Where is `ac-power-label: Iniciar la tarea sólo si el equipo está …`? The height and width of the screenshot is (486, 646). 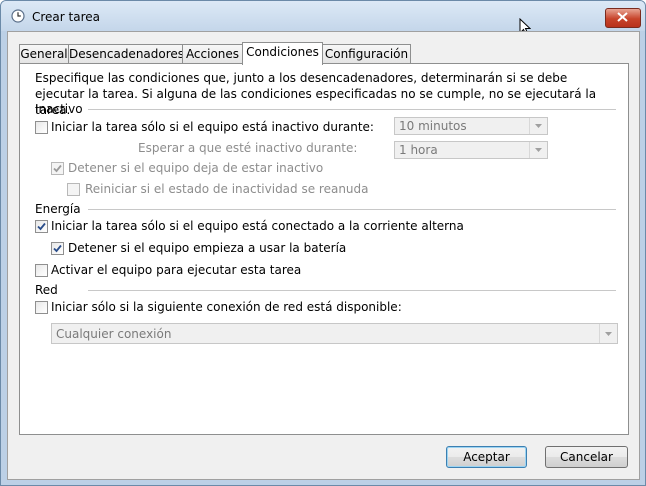
ac-power-label: Iniciar la tarea sólo si el equipo está … is located at coordinates (257, 226).